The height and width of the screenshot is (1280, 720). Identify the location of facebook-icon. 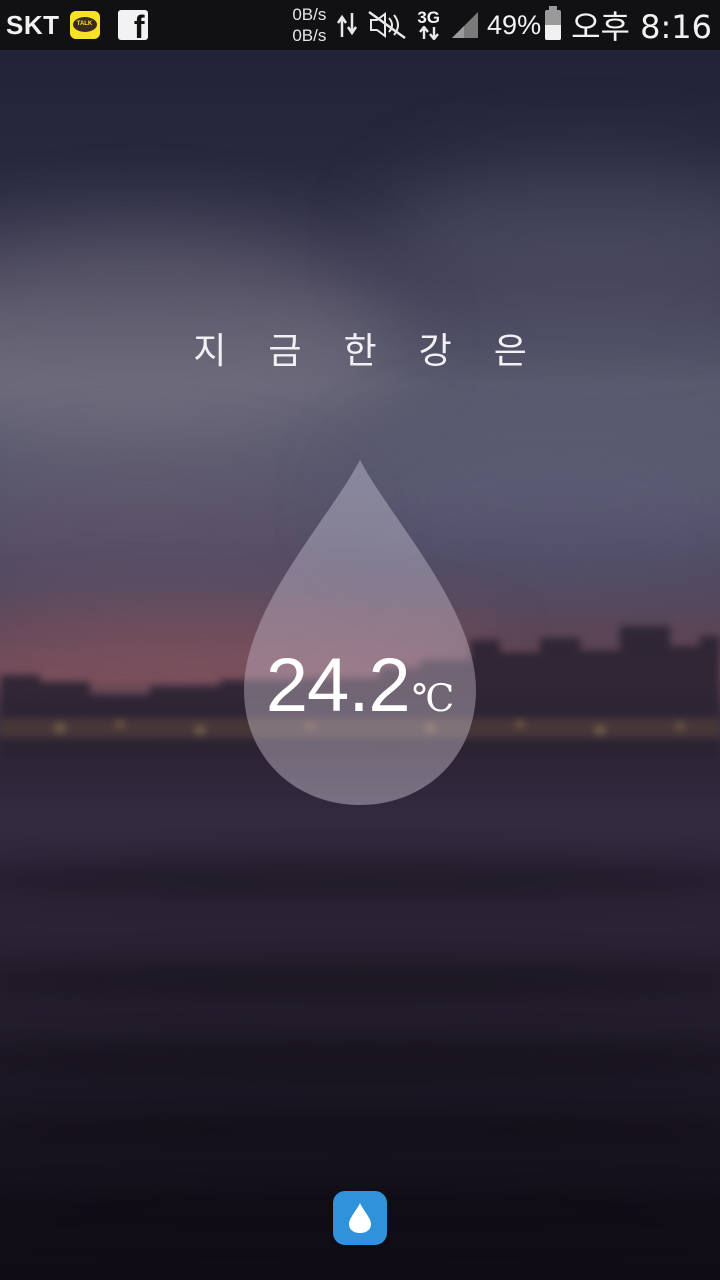
(132, 25).